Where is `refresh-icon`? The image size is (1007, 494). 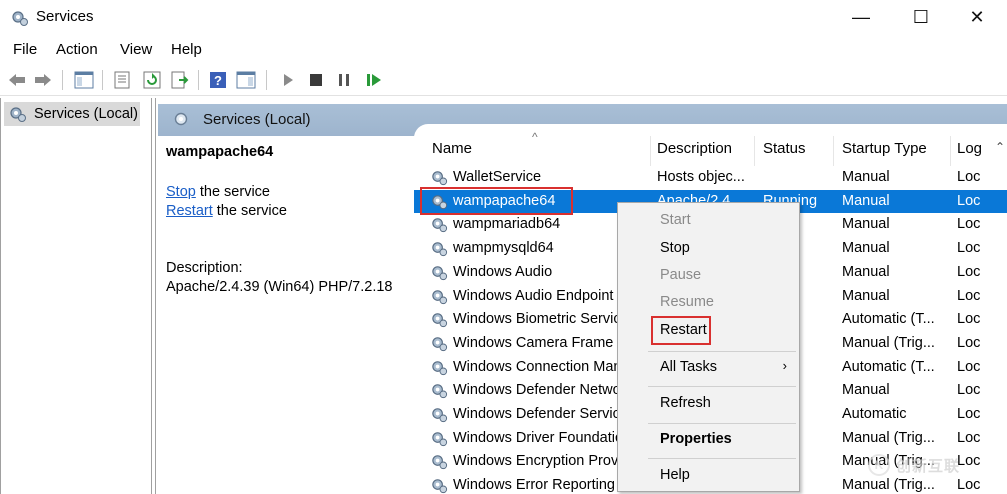
refresh-icon is located at coordinates (152, 80).